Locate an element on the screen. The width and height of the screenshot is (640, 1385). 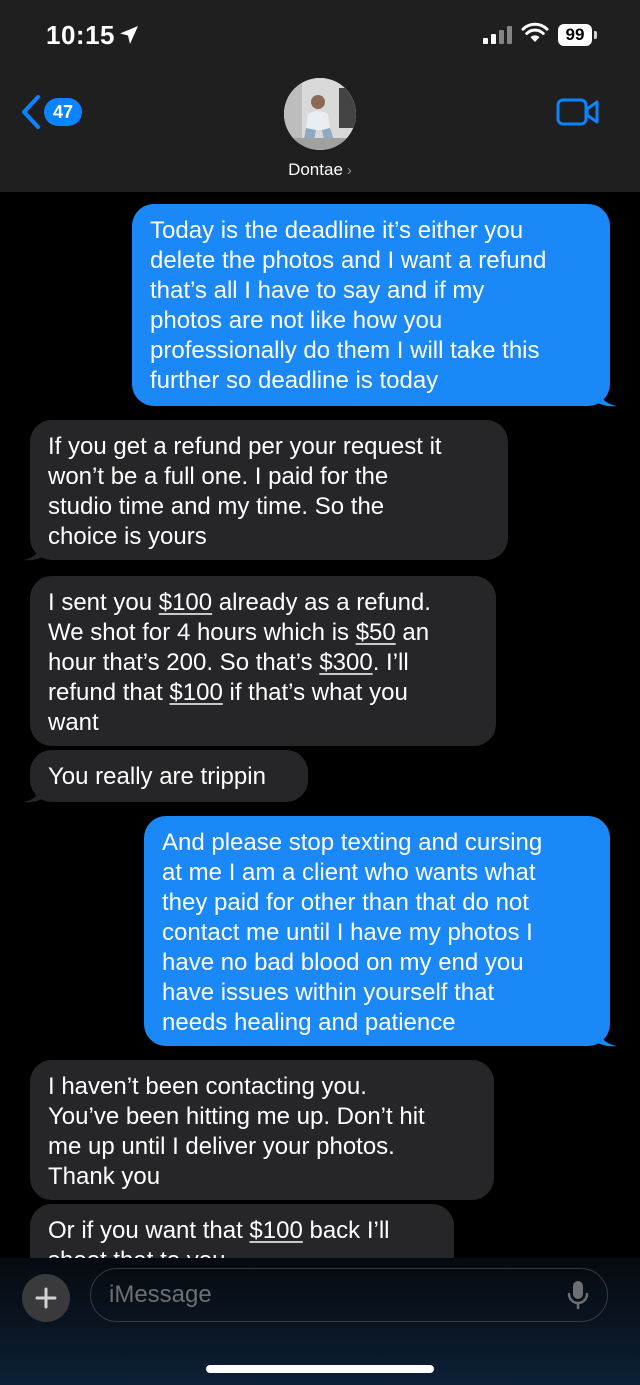
message-line: needs healing and patience is located at coordinates (309, 1022).